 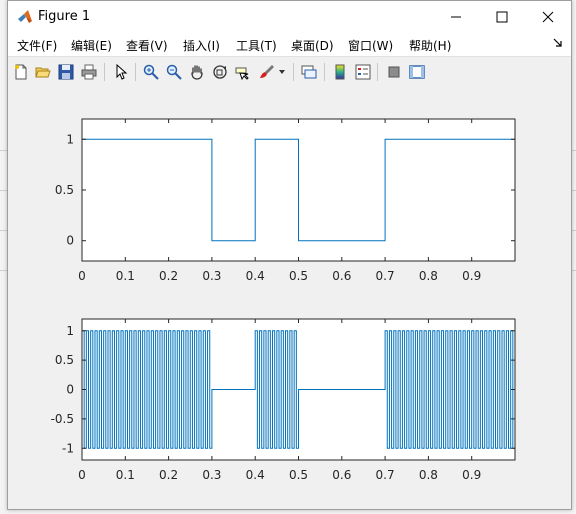 What do you see at coordinates (91, 45) in the screenshot?
I see `menu-edit: 编辑(E)` at bounding box center [91, 45].